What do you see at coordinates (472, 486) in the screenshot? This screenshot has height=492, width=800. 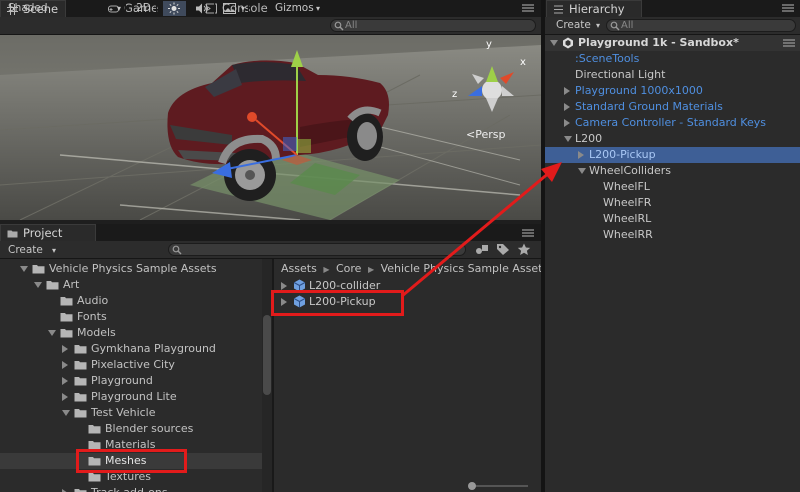 I see `slider-handle` at bounding box center [472, 486].